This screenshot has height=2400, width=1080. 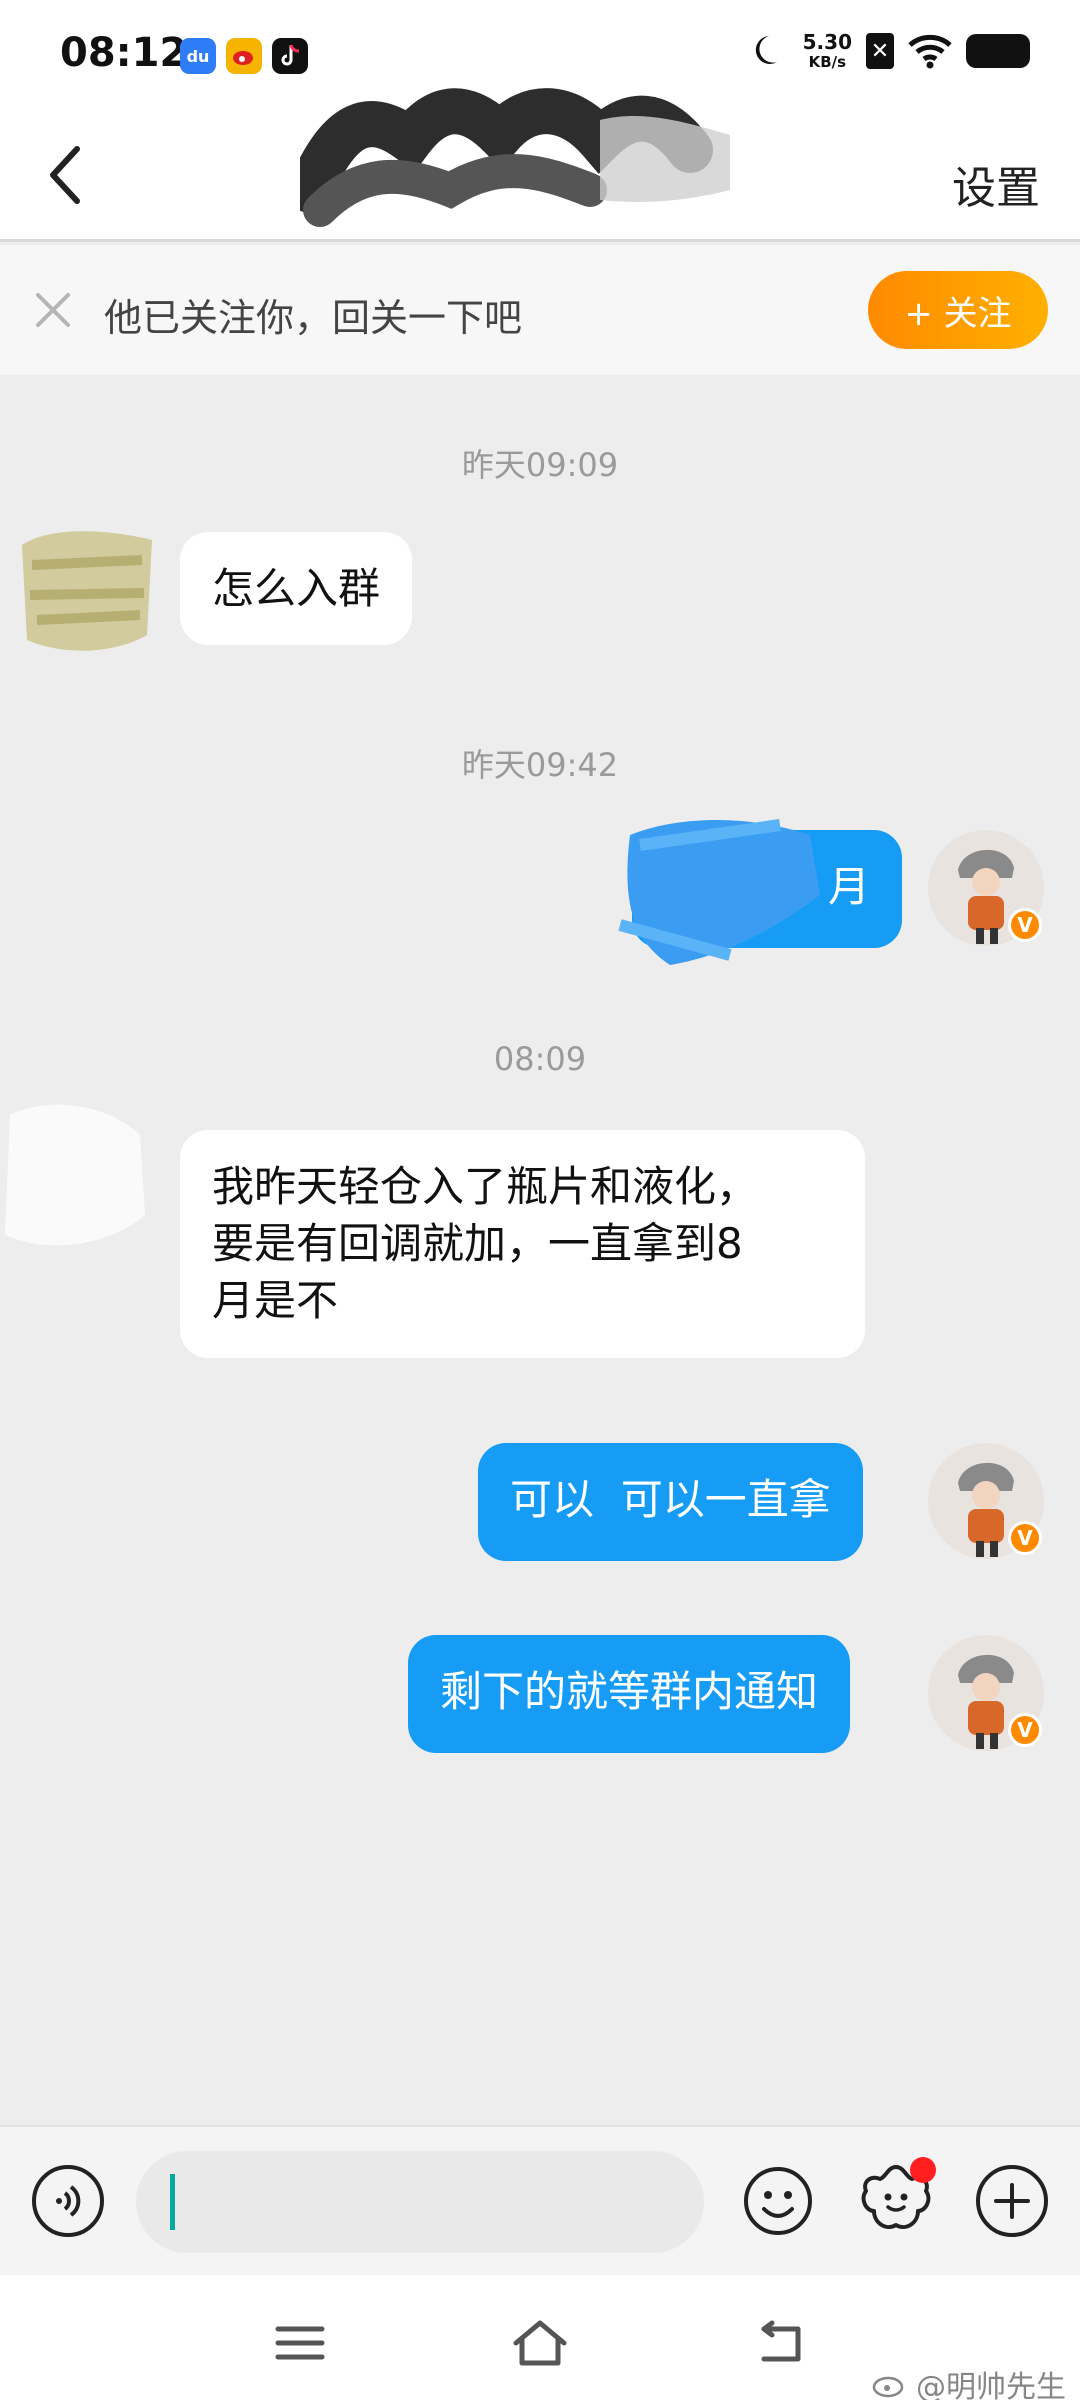 What do you see at coordinates (540, 1059) in the screenshot?
I see `timestamp: 08:09` at bounding box center [540, 1059].